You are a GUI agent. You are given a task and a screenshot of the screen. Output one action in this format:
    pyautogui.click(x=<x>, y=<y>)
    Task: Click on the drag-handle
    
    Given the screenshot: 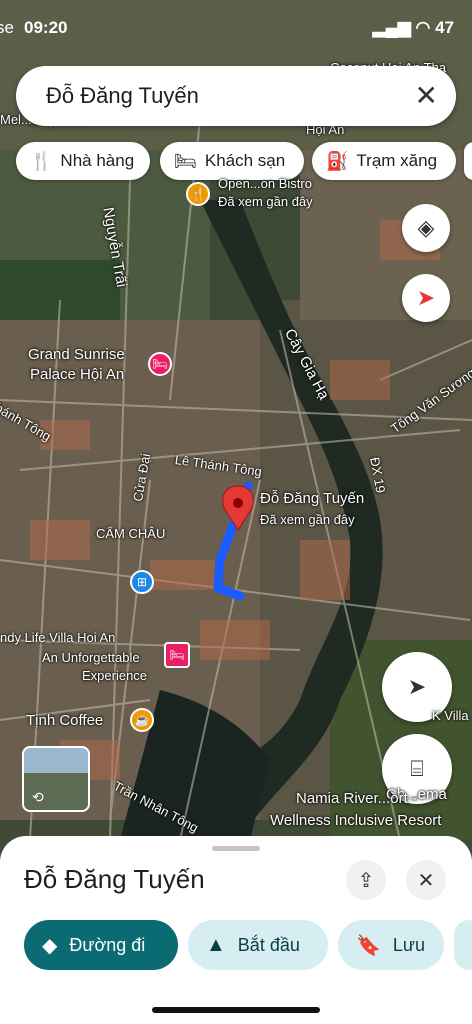 What is the action you would take?
    pyautogui.click(x=236, y=848)
    